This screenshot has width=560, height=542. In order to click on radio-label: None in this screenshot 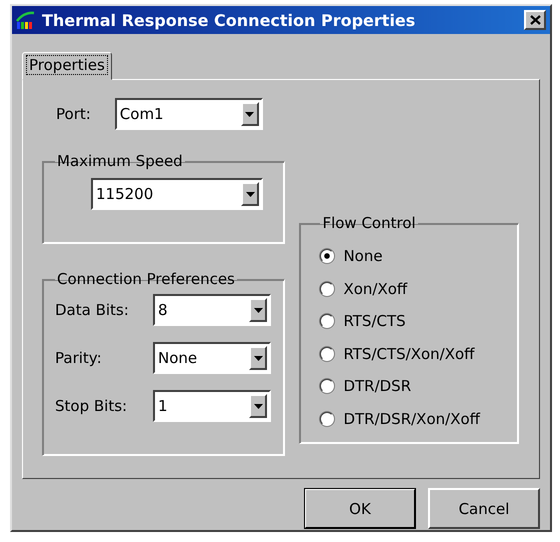, I will do `click(363, 256)`.